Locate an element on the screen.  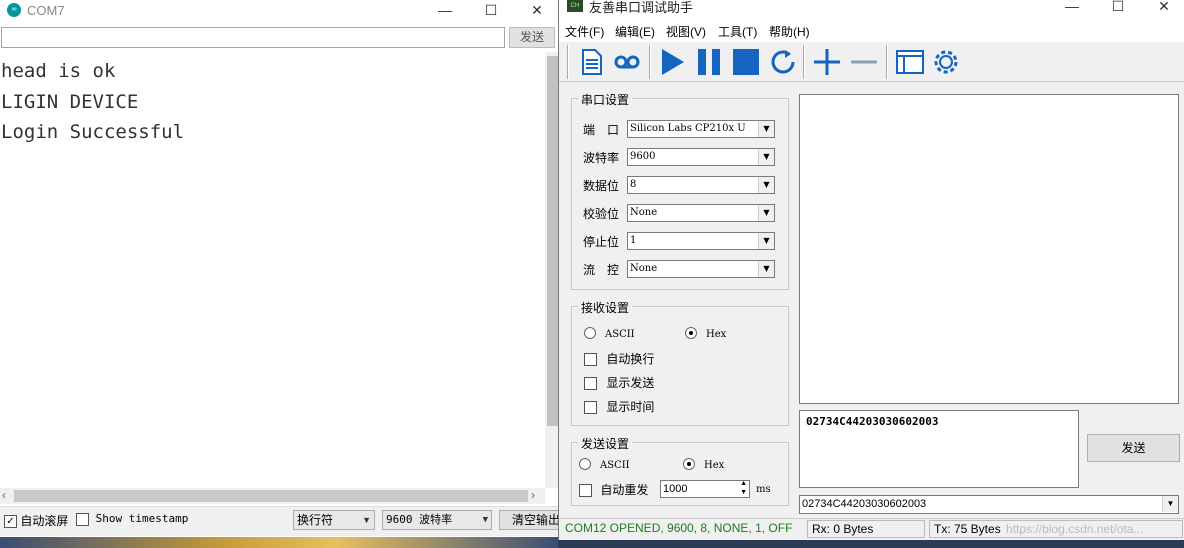
send-hex-radio is located at coordinates (689, 464).